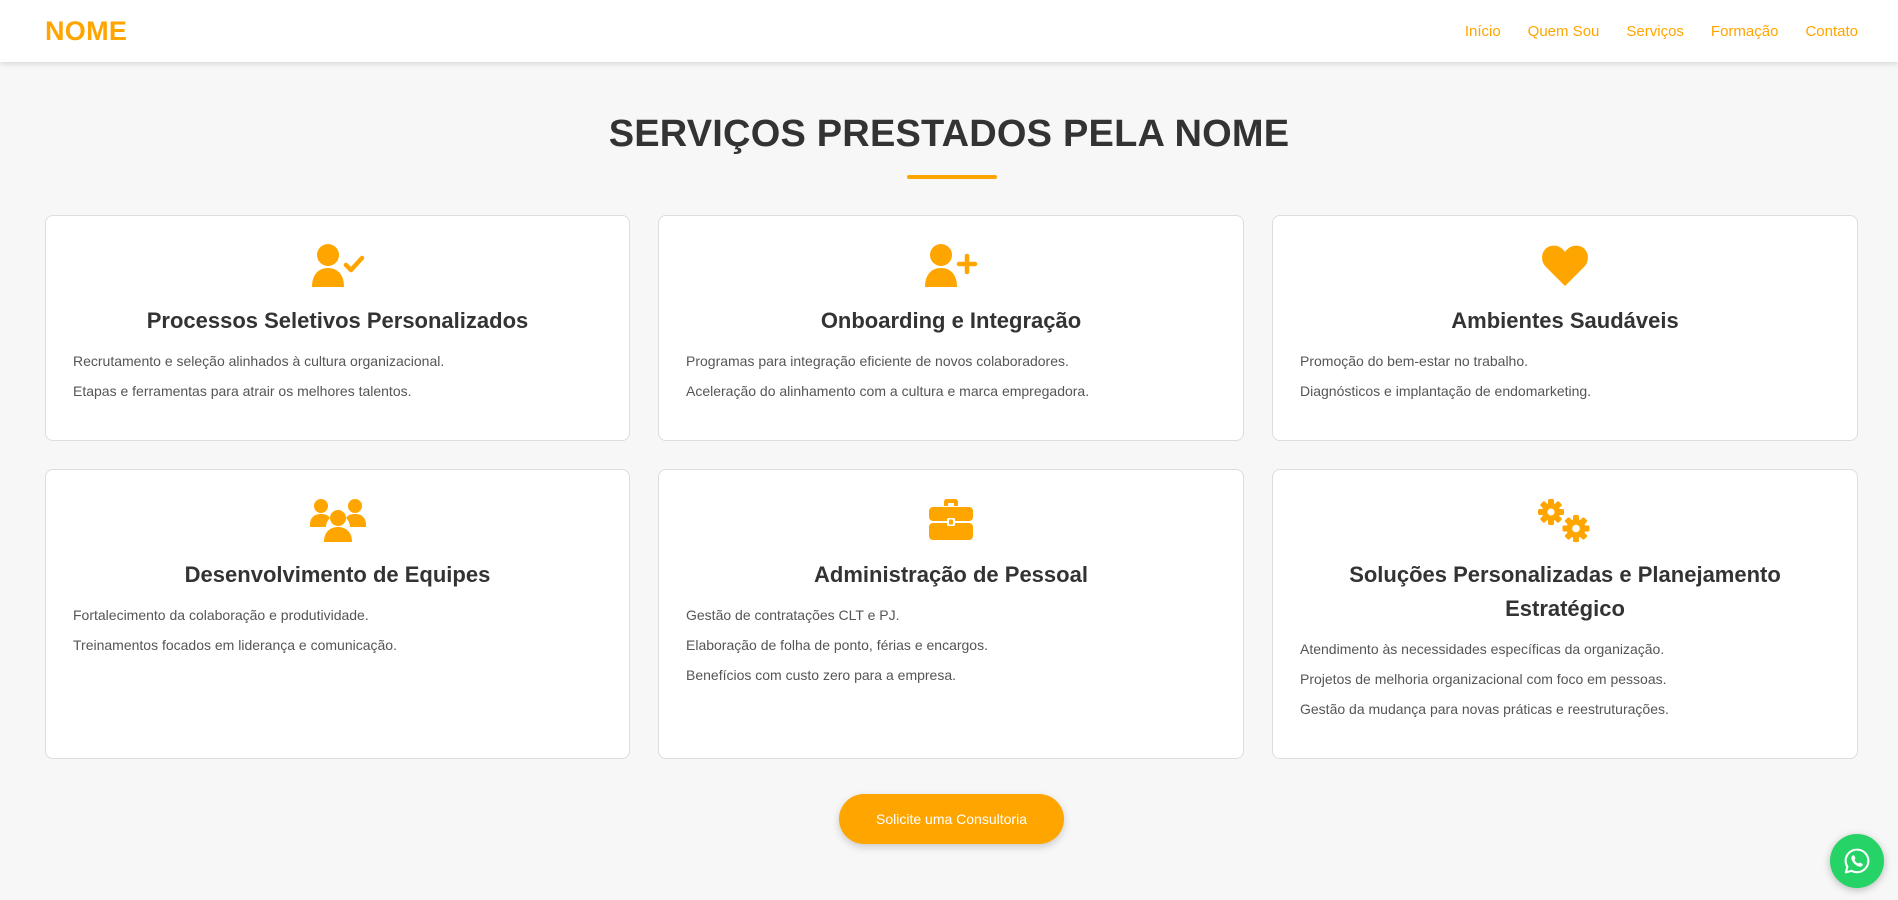 This screenshot has width=1898, height=900. What do you see at coordinates (337, 266) in the screenshot?
I see `user-check-icon` at bounding box center [337, 266].